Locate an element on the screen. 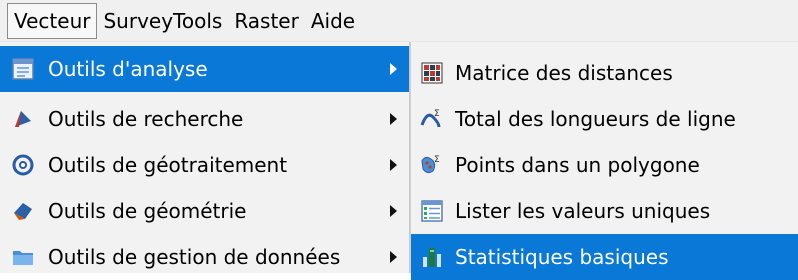 The image size is (798, 280). menu-aide: Aide is located at coordinates (333, 21).